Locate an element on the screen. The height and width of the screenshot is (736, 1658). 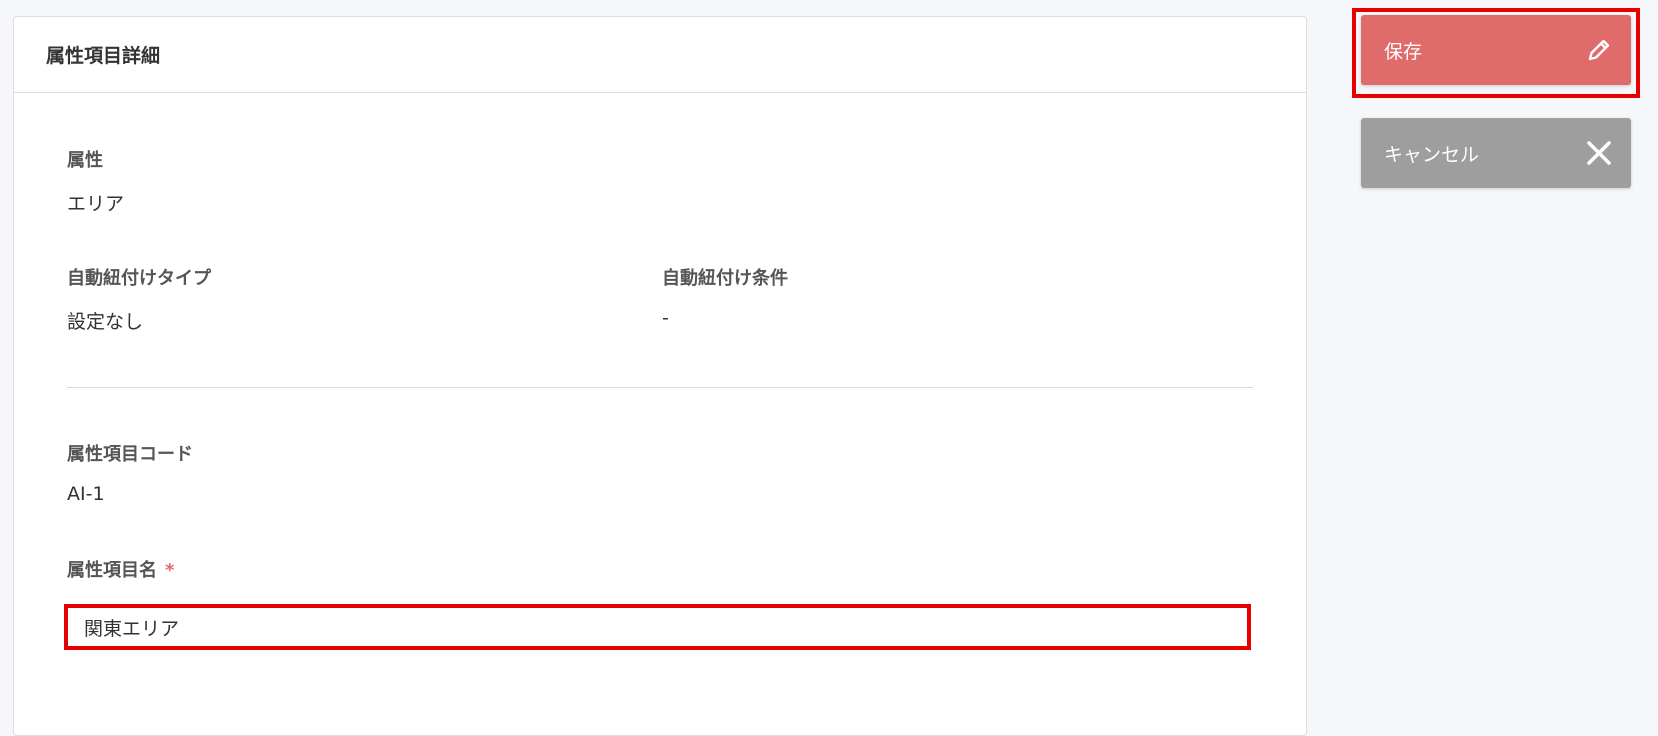
card-title: 属性項目詳細 is located at coordinates (103, 56).